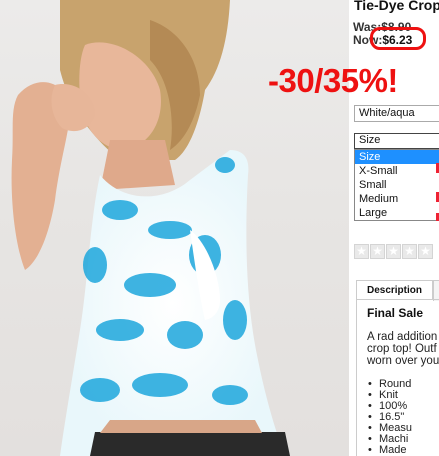 This screenshot has height=456, width=439. I want to click on panel-border, so click(356, 378).